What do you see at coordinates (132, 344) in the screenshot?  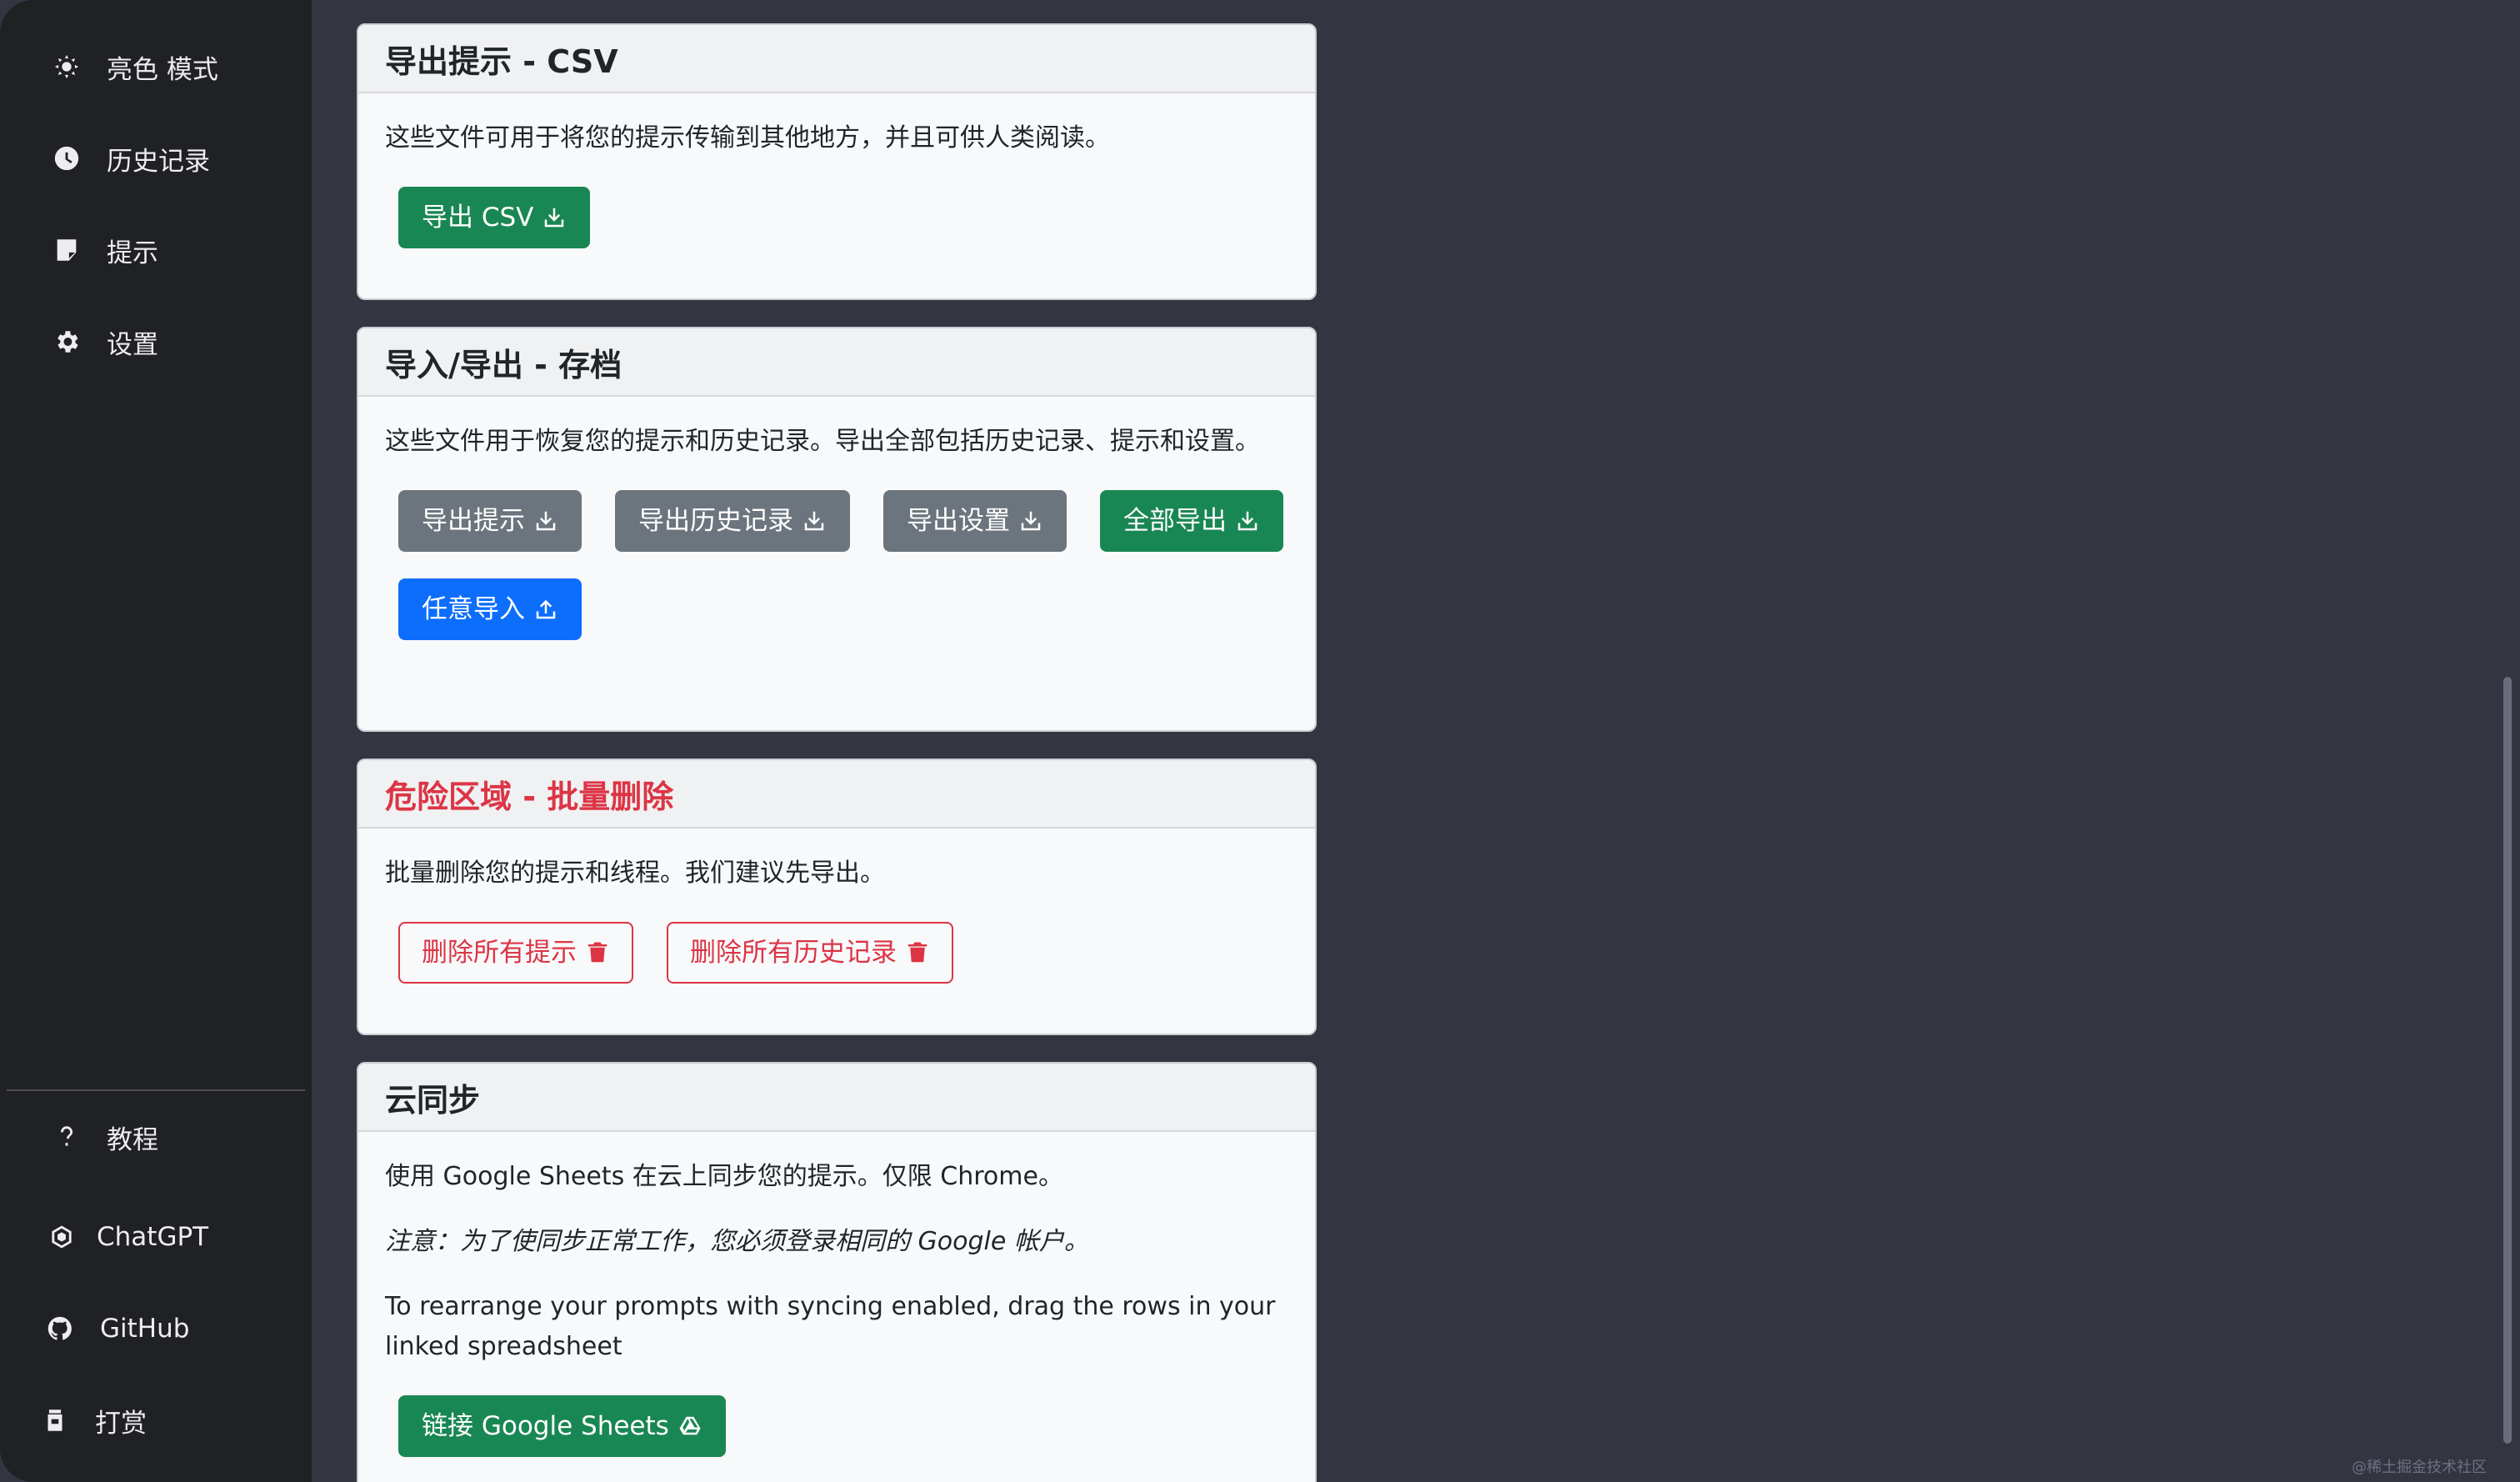 I see `sidebar-item-label: 设置` at bounding box center [132, 344].